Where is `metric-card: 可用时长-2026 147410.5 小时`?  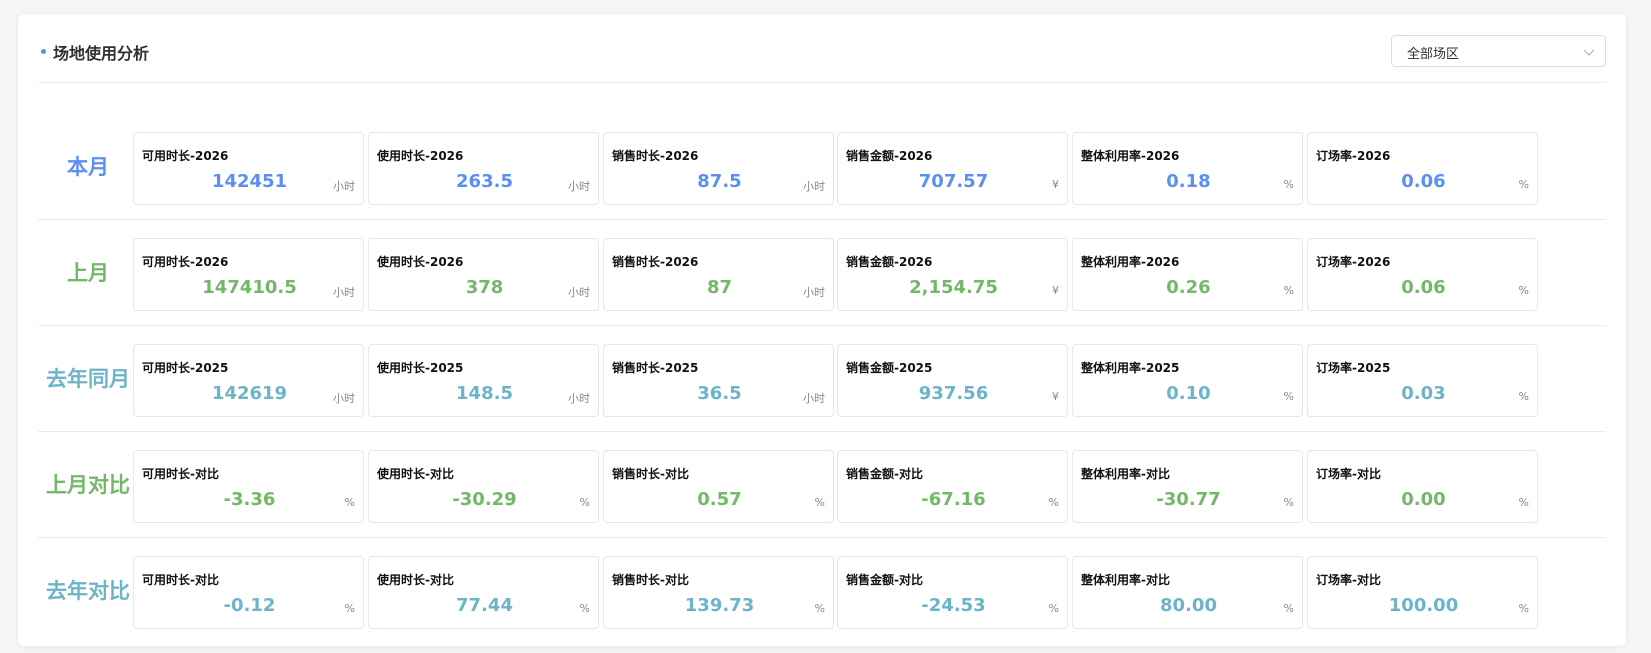
metric-card: 可用时长-2026 147410.5 小时 is located at coordinates (248, 274).